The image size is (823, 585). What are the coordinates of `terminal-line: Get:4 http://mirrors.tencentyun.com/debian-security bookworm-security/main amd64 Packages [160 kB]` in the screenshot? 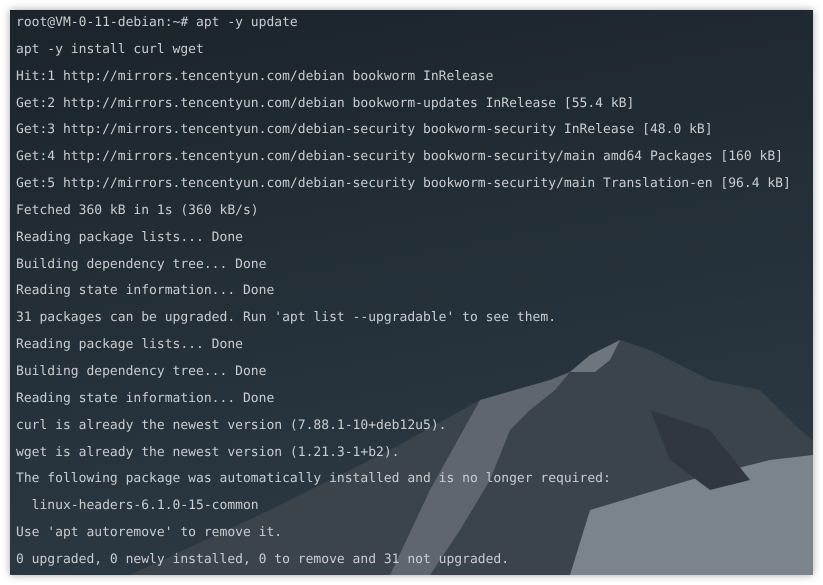 It's located at (400, 157).